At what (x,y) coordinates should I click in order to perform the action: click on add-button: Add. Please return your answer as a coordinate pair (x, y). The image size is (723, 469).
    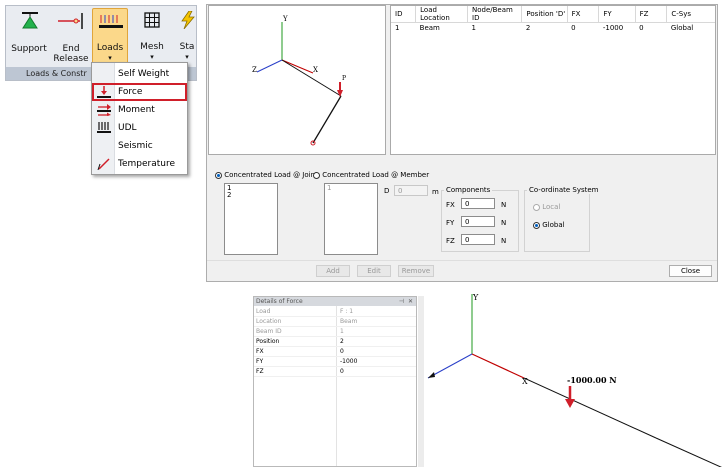
    Looking at the image, I should click on (333, 271).